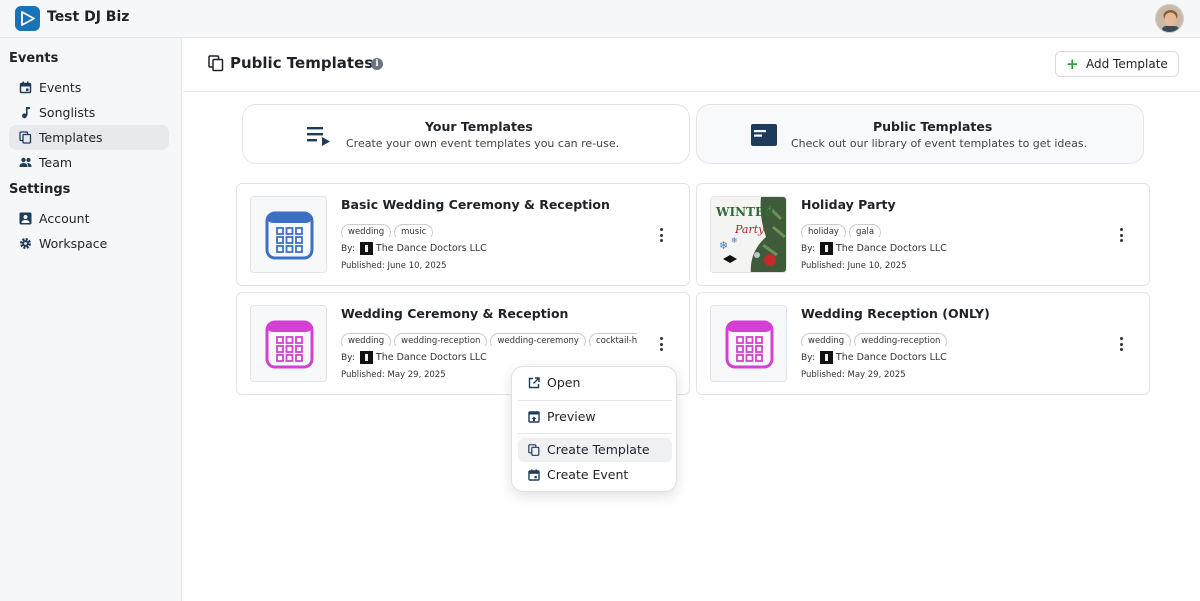  Describe the element at coordinates (588, 474) in the screenshot. I see `menu-item-label: Create Event` at that location.